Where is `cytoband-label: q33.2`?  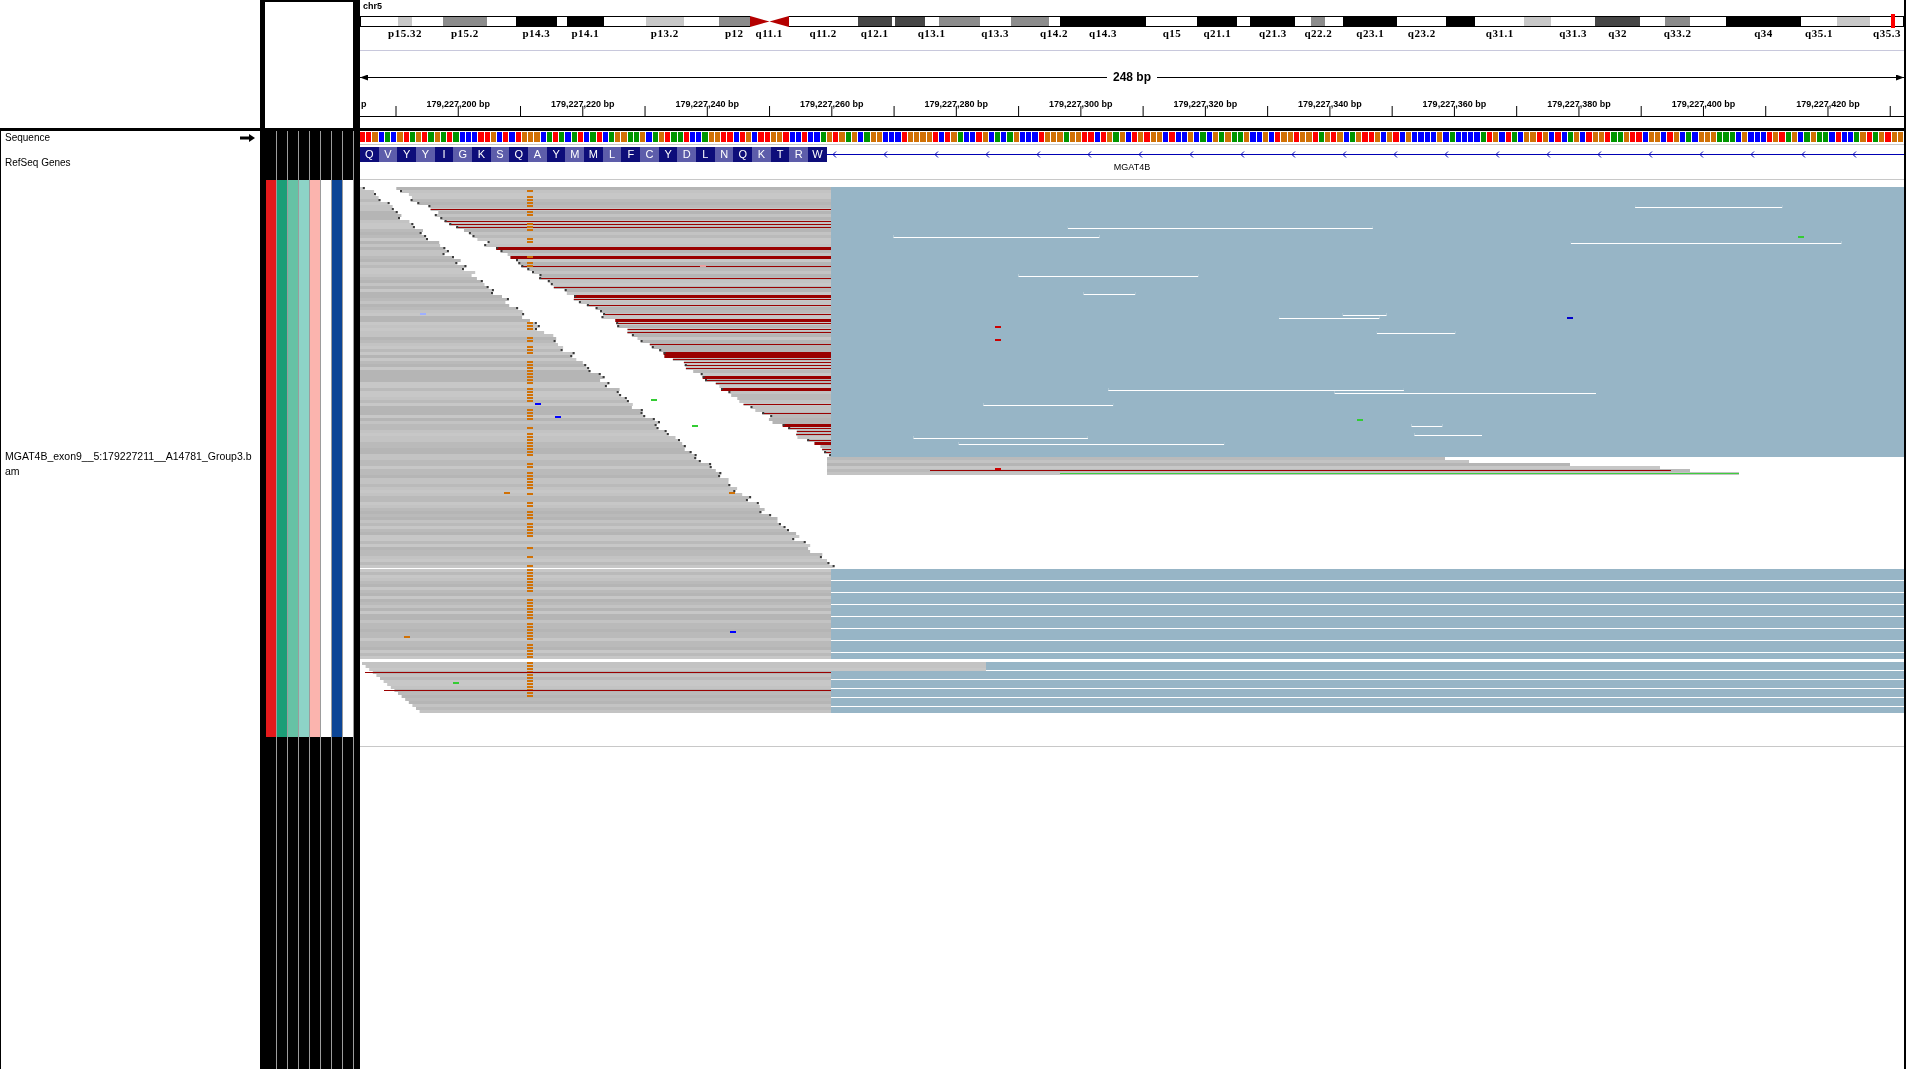
cytoband-label: q33.2 is located at coordinates (1677, 33).